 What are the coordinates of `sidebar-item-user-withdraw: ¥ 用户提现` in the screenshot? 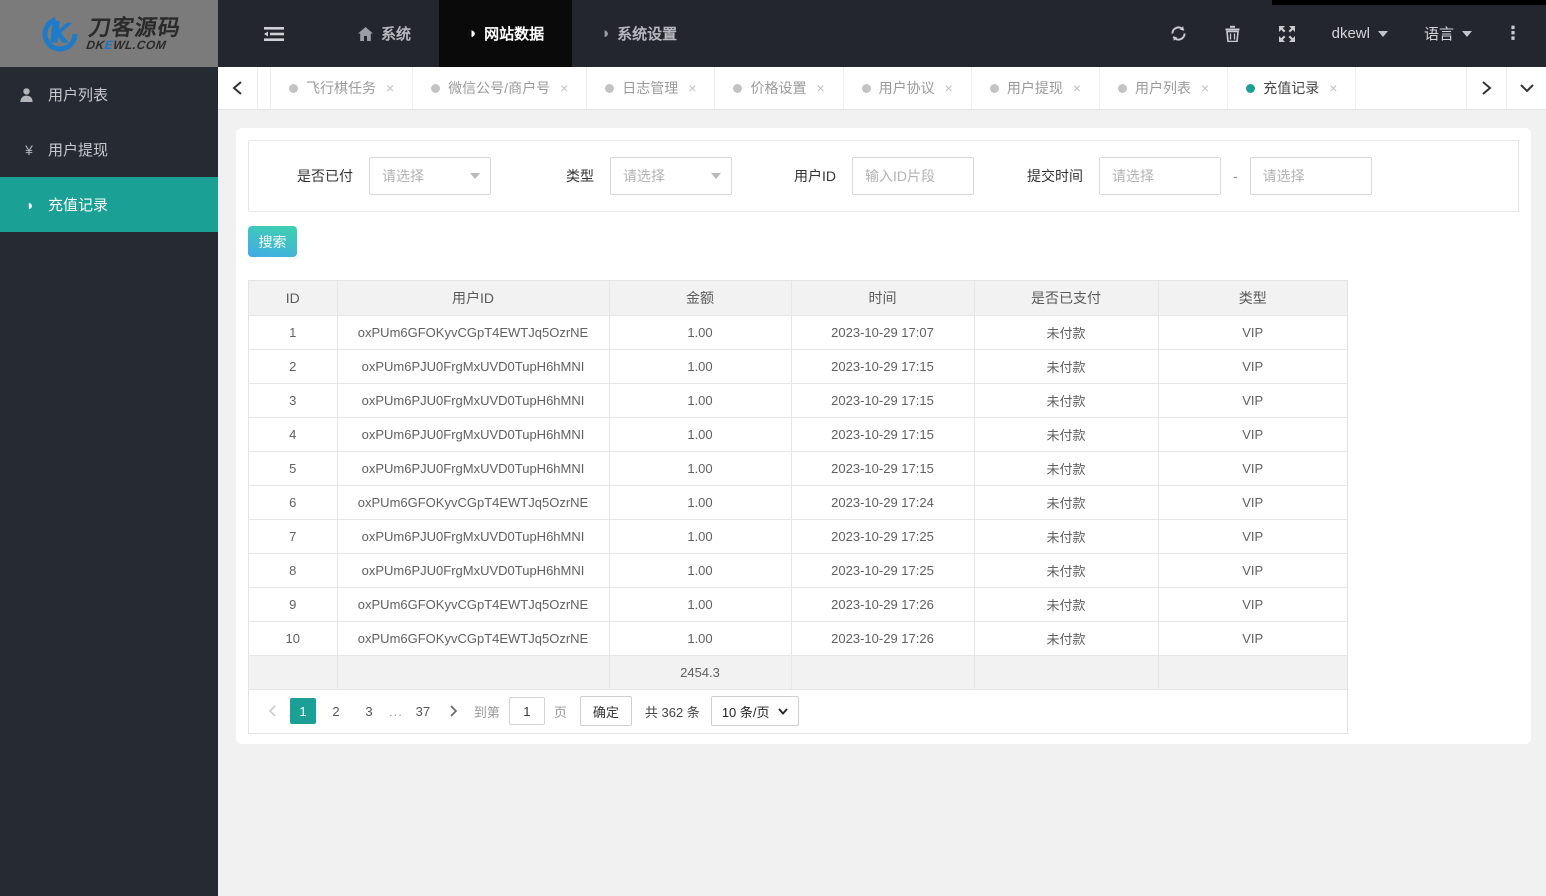 It's located at (109, 149).